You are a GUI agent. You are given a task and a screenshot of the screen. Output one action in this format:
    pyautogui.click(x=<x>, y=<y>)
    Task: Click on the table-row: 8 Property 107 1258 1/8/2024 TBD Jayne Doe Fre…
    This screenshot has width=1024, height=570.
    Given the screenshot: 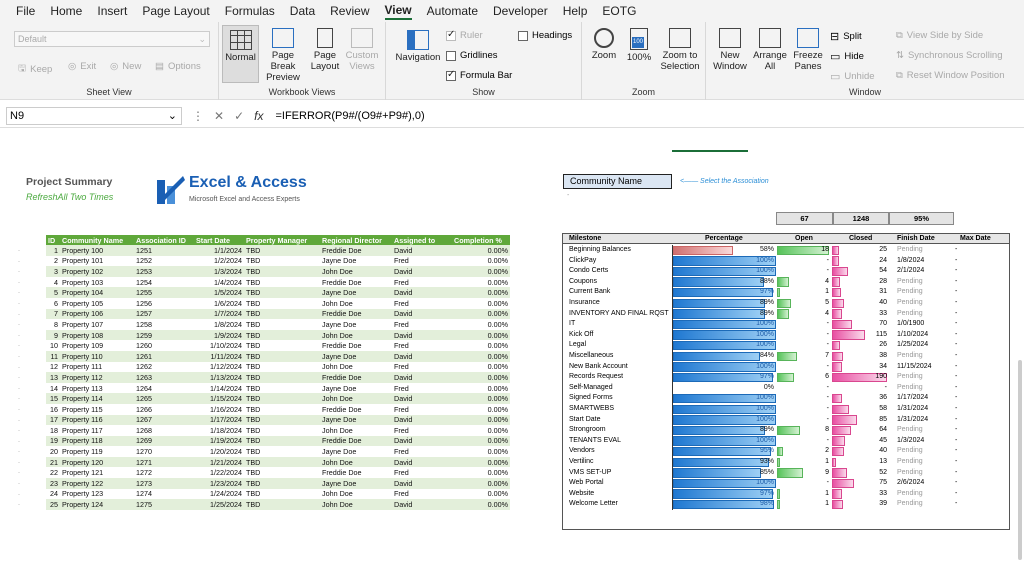 What is the action you would take?
    pyautogui.click(x=278, y=324)
    